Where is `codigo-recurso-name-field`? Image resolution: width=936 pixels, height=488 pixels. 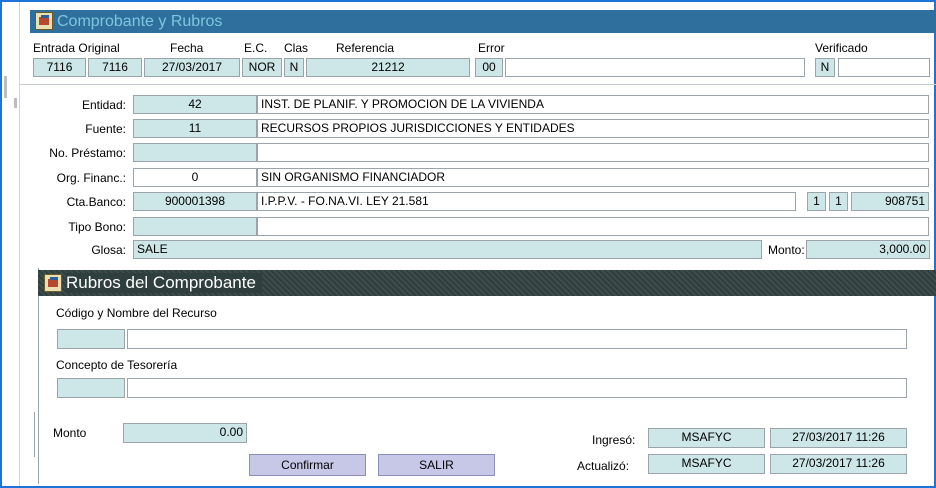
codigo-recurso-name-field is located at coordinates (517, 339).